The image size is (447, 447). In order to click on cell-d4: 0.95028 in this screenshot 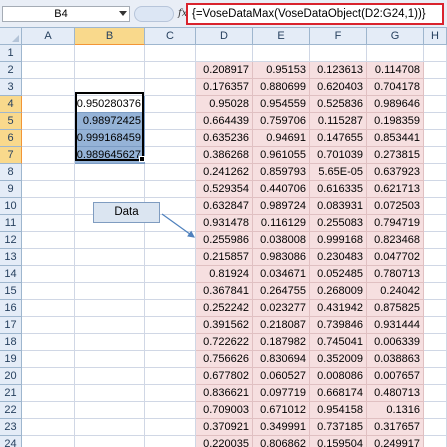, I will do `click(224, 104)`.